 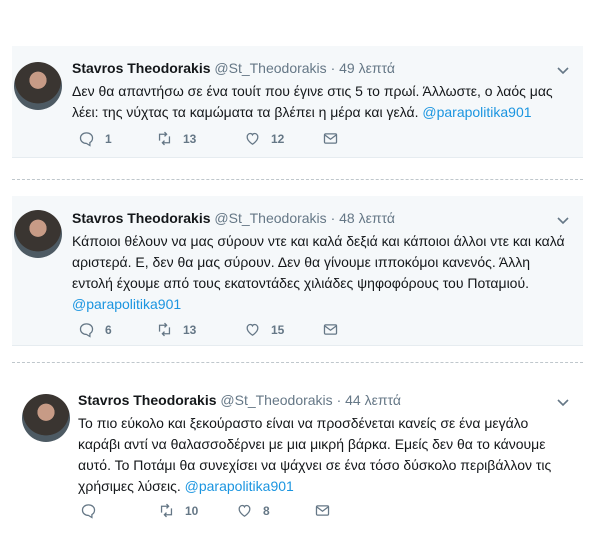 I want to click on like-button: 15, so click(x=264, y=329).